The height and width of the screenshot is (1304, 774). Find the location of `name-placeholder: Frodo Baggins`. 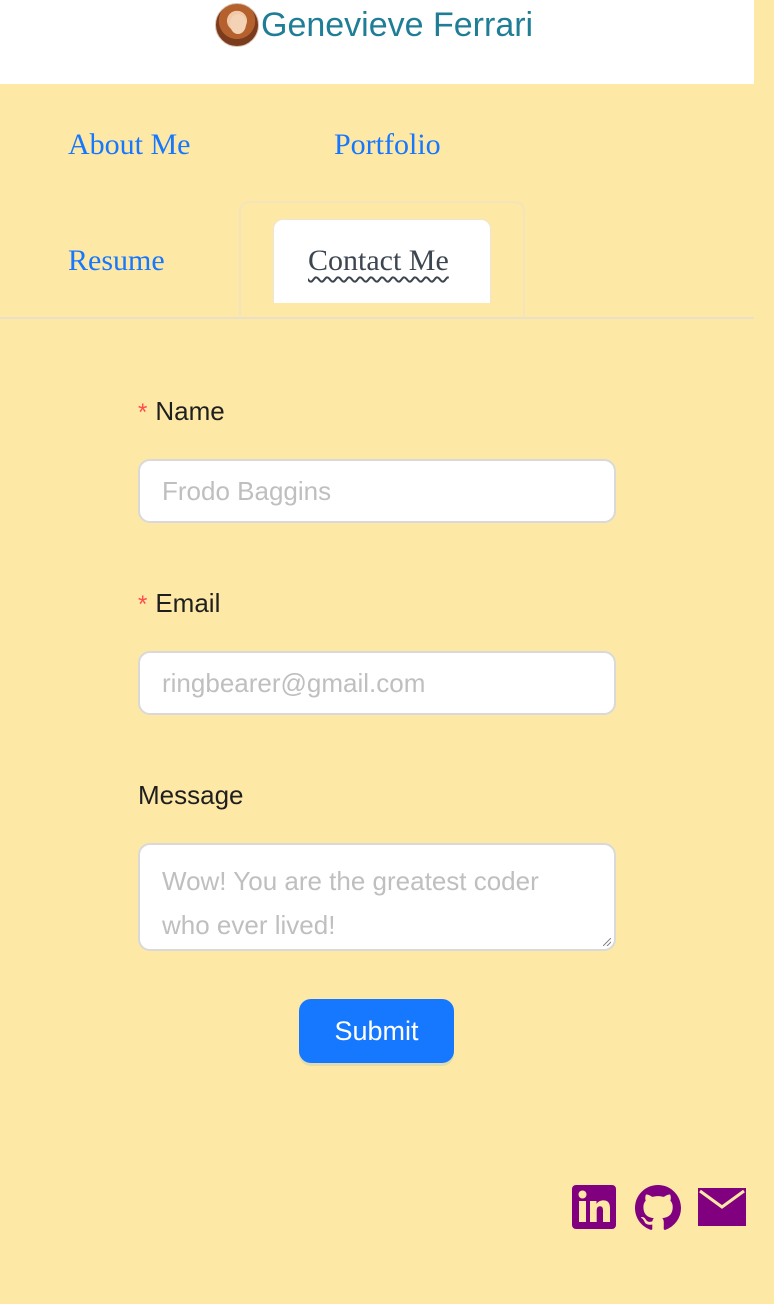

name-placeholder: Frodo Baggins is located at coordinates (247, 490).